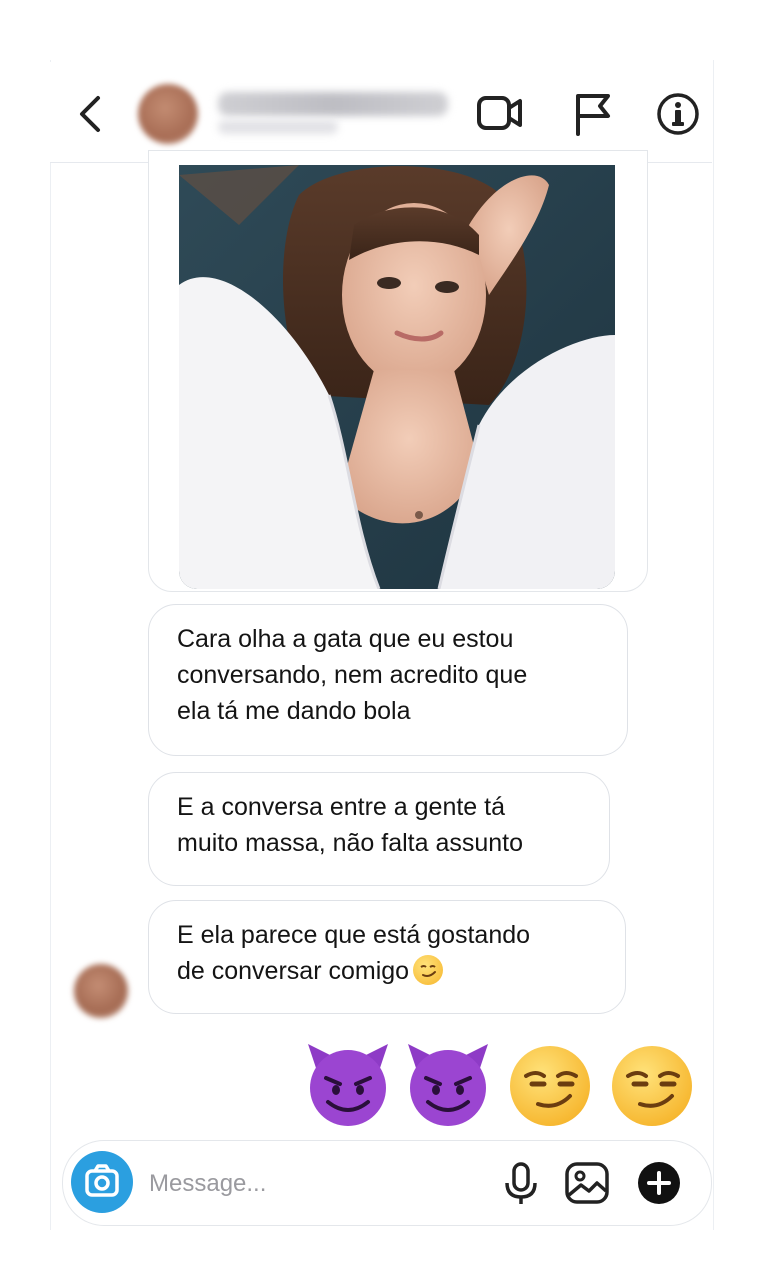  I want to click on chat-header, so click(381, 112).